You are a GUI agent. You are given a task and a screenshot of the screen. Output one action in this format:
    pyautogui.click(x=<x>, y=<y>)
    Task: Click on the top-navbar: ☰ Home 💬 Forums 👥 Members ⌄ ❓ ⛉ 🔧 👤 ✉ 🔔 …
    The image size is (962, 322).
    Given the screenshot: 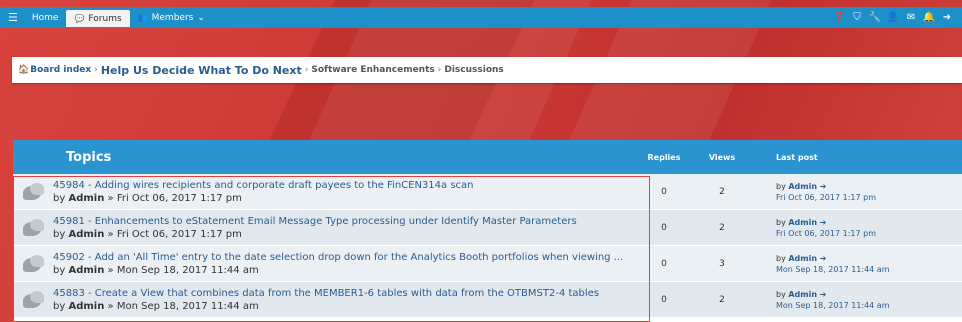 What is the action you would take?
    pyautogui.click(x=481, y=17)
    